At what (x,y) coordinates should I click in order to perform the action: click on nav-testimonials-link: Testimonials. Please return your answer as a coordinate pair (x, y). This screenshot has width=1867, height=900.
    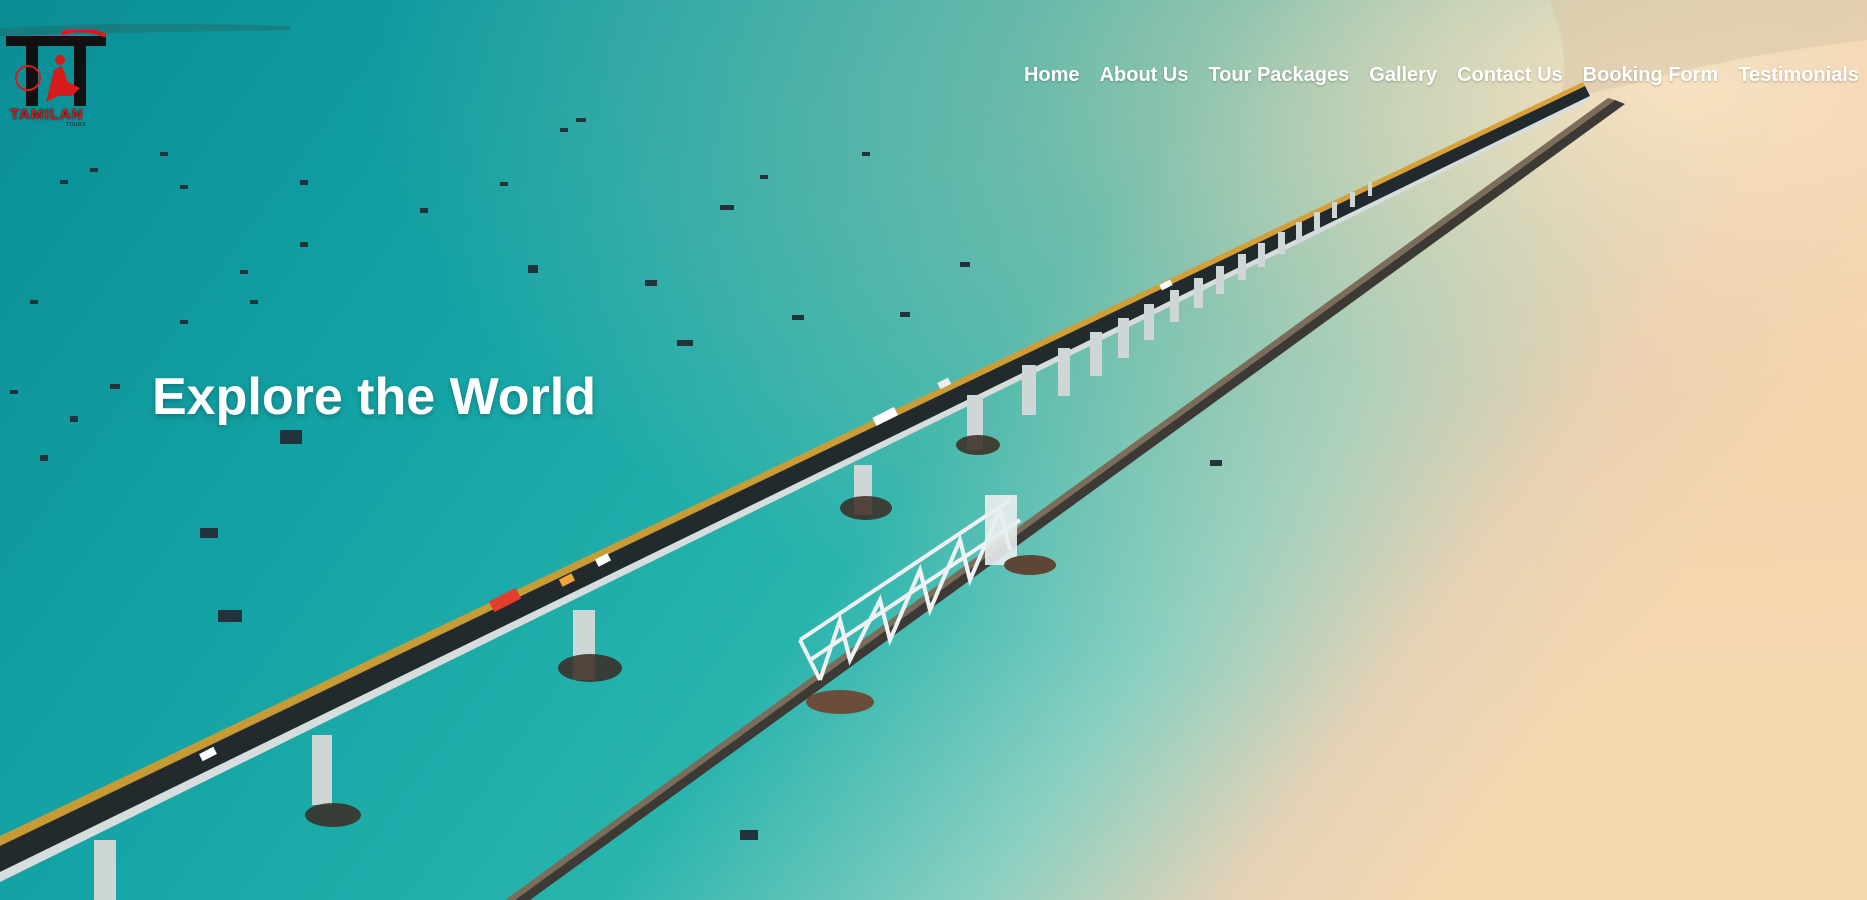
    Looking at the image, I should click on (1798, 75).